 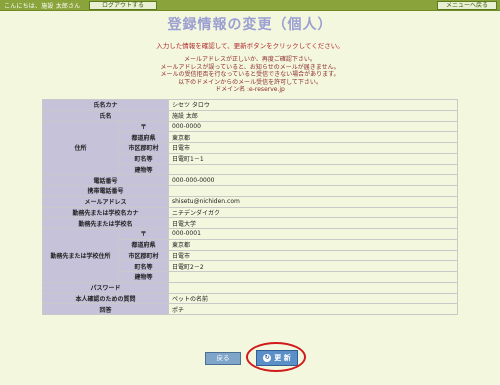 What do you see at coordinates (105, 180) in the screenshot?
I see `phone-label: 電話番号` at bounding box center [105, 180].